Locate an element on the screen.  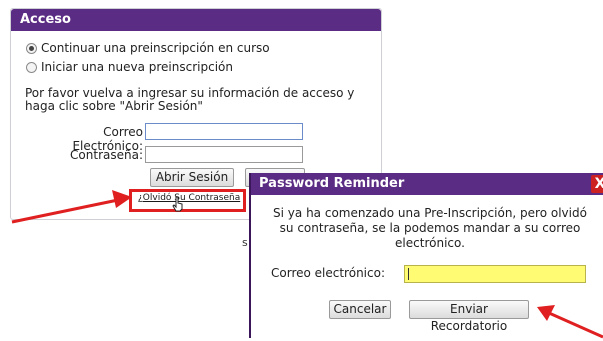
reminder-email-label: Correo electrónico: is located at coordinates (328, 273).